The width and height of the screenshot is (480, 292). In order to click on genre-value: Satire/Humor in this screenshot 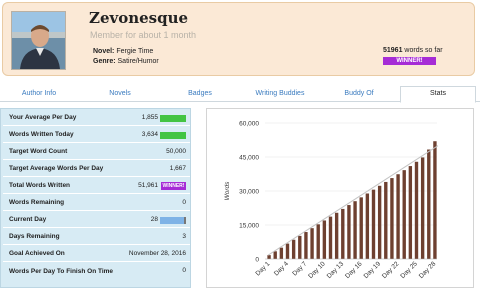, I will do `click(138, 61)`.